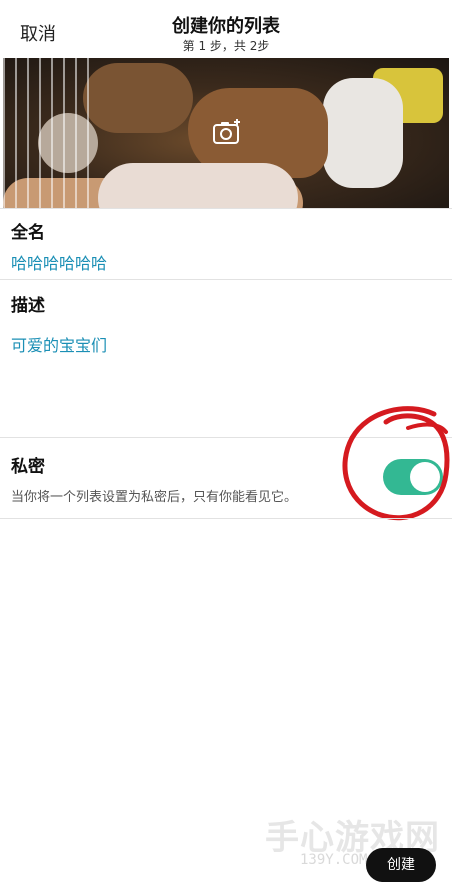 The width and height of the screenshot is (452, 887). What do you see at coordinates (138, 98) in the screenshot?
I see `photo-bear` at bounding box center [138, 98].